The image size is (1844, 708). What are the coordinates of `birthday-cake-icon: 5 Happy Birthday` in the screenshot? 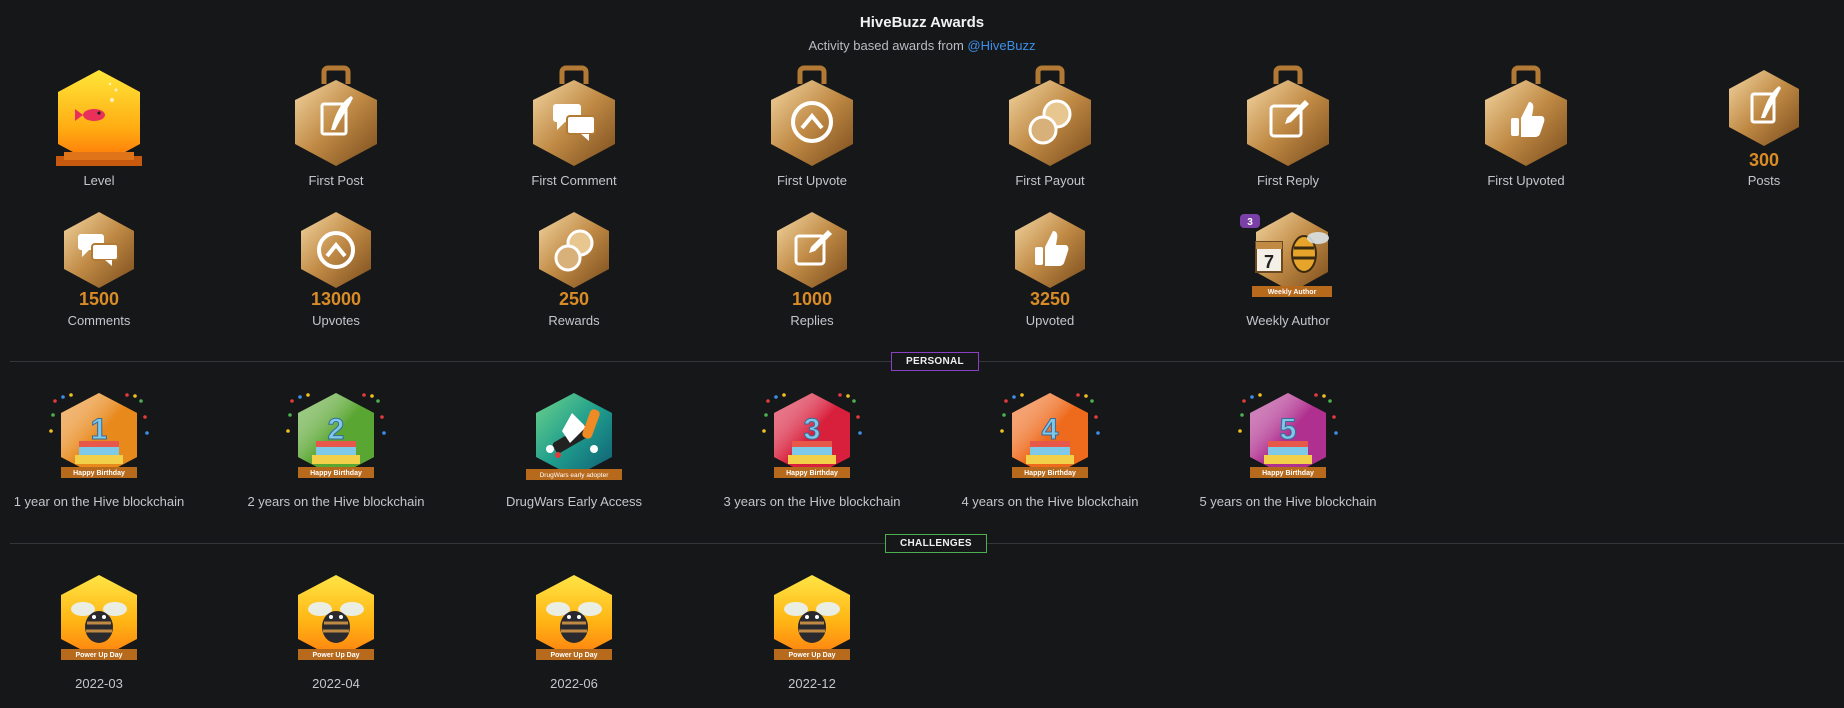 It's located at (1288, 438).